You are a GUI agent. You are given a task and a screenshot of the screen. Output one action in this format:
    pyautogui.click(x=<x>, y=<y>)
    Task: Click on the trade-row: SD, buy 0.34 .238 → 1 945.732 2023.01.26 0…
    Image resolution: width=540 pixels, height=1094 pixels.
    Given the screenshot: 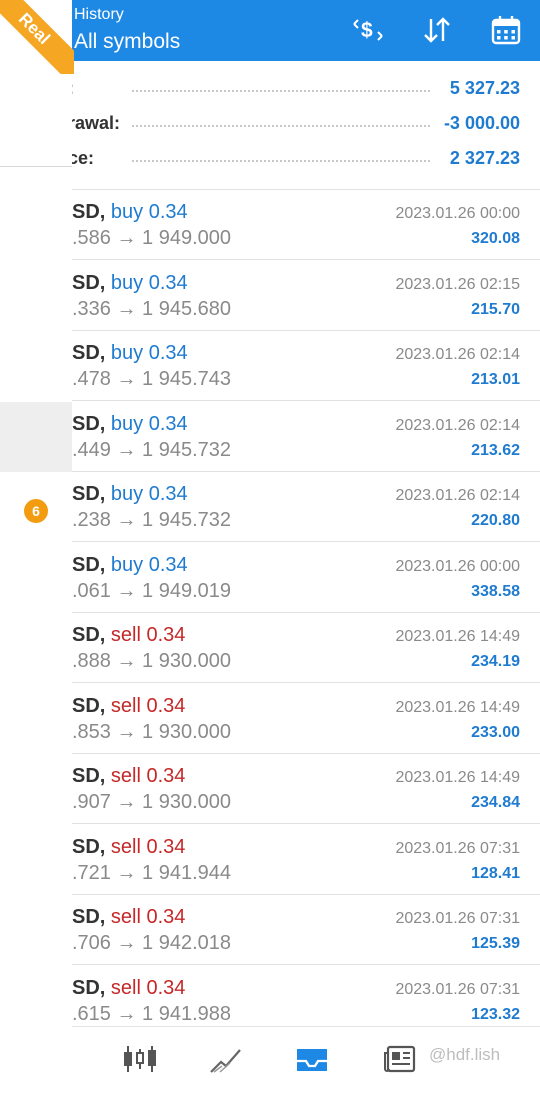 What is the action you would take?
    pyautogui.click(x=306, y=507)
    